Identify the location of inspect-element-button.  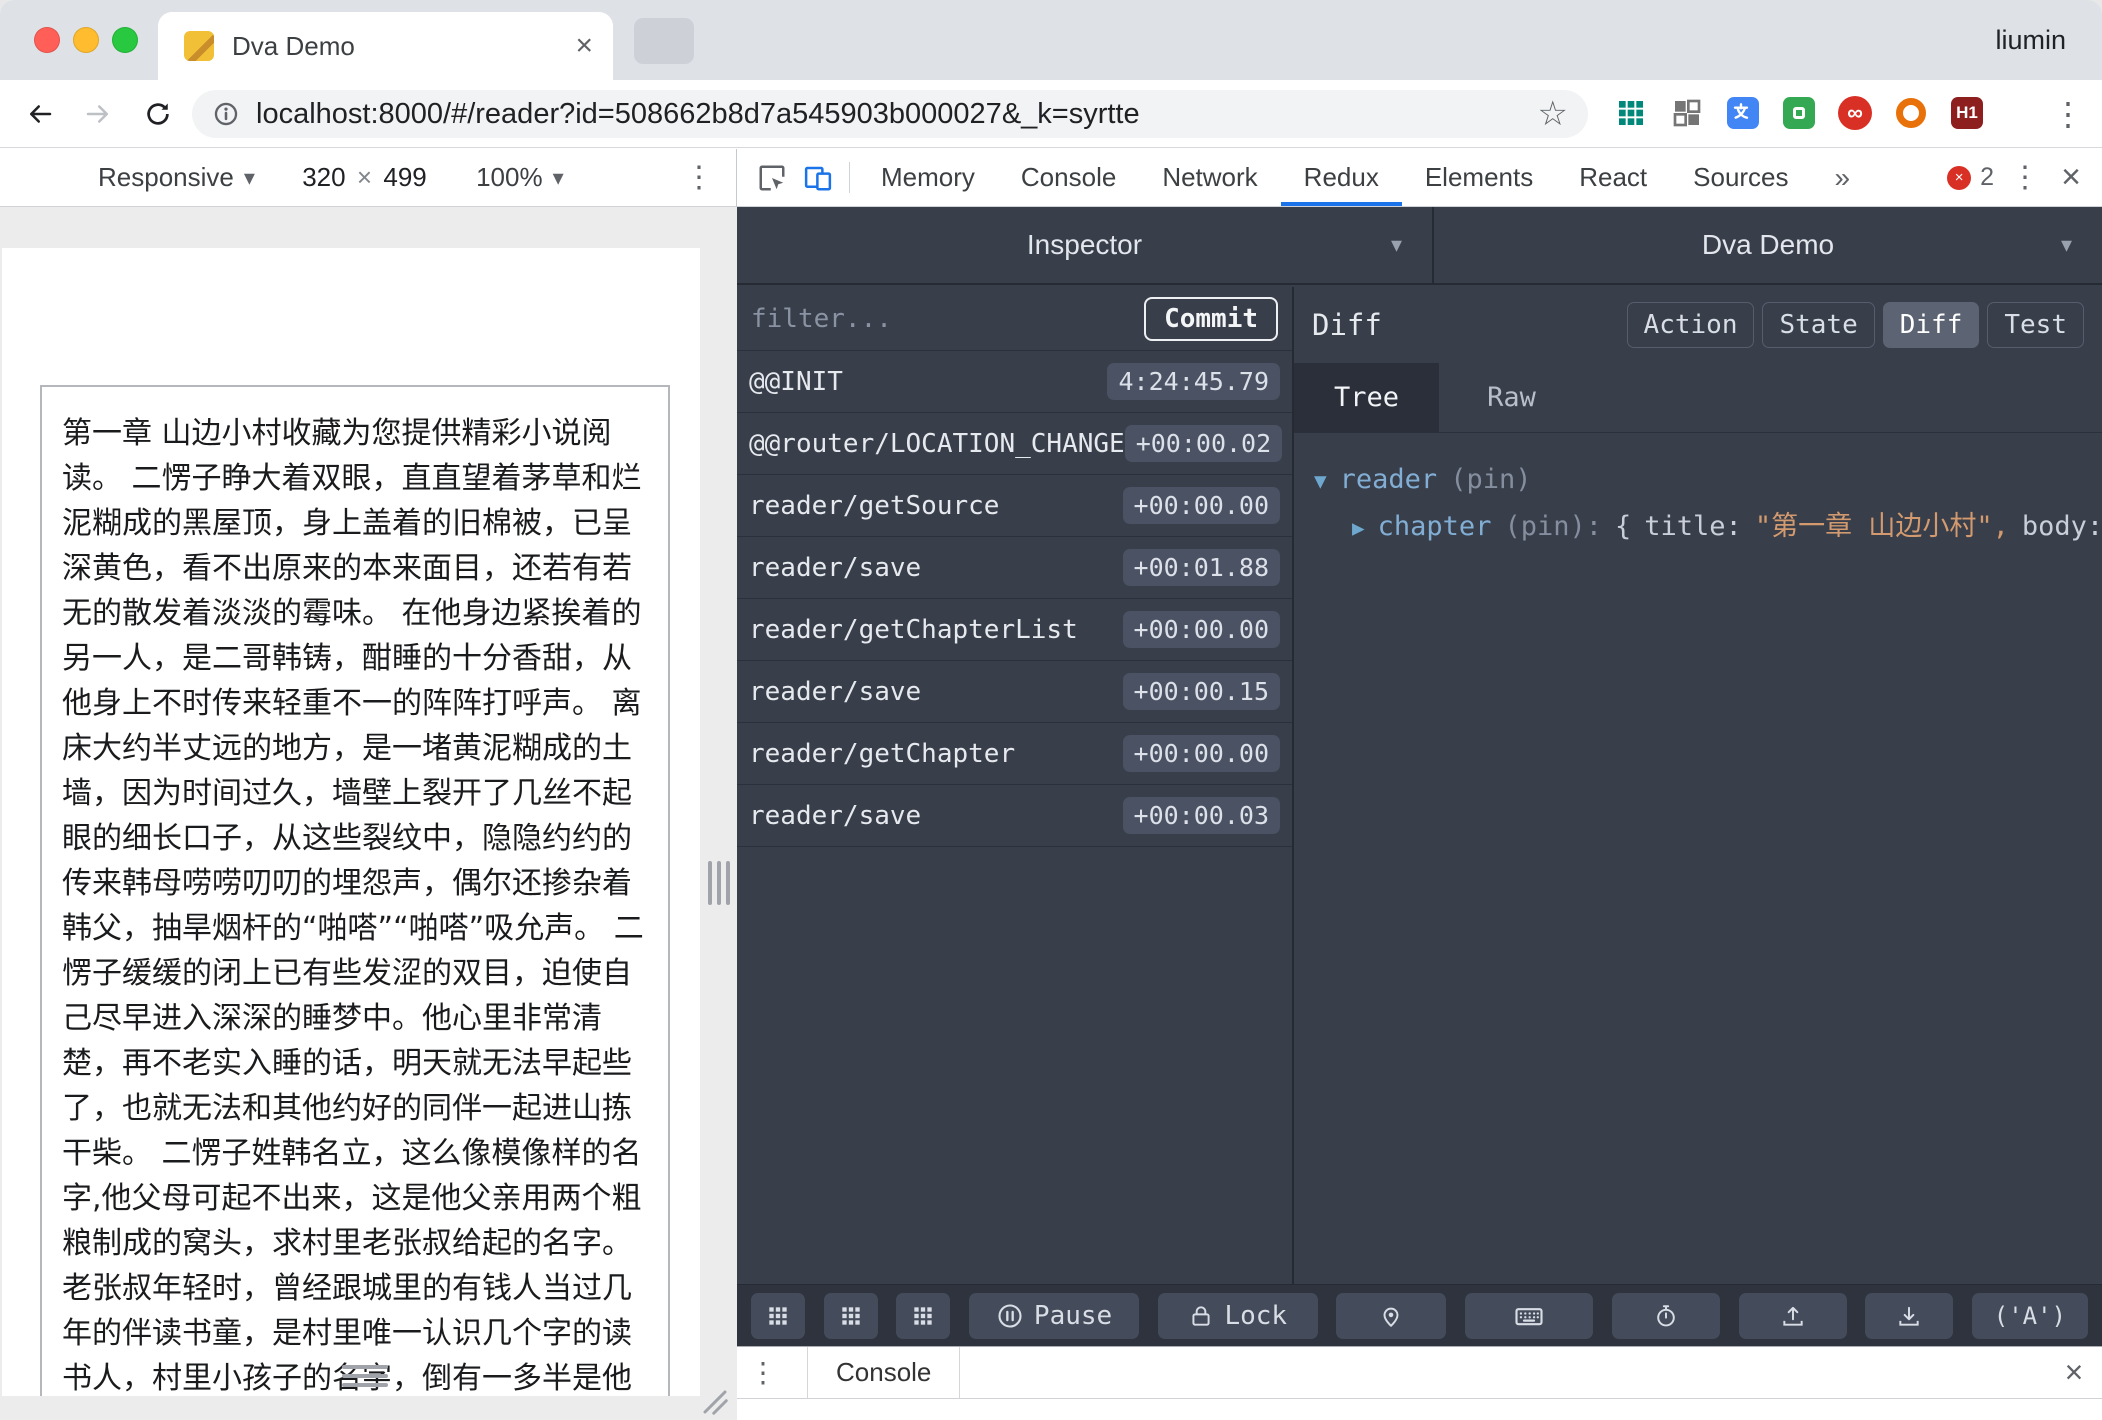
(772, 177).